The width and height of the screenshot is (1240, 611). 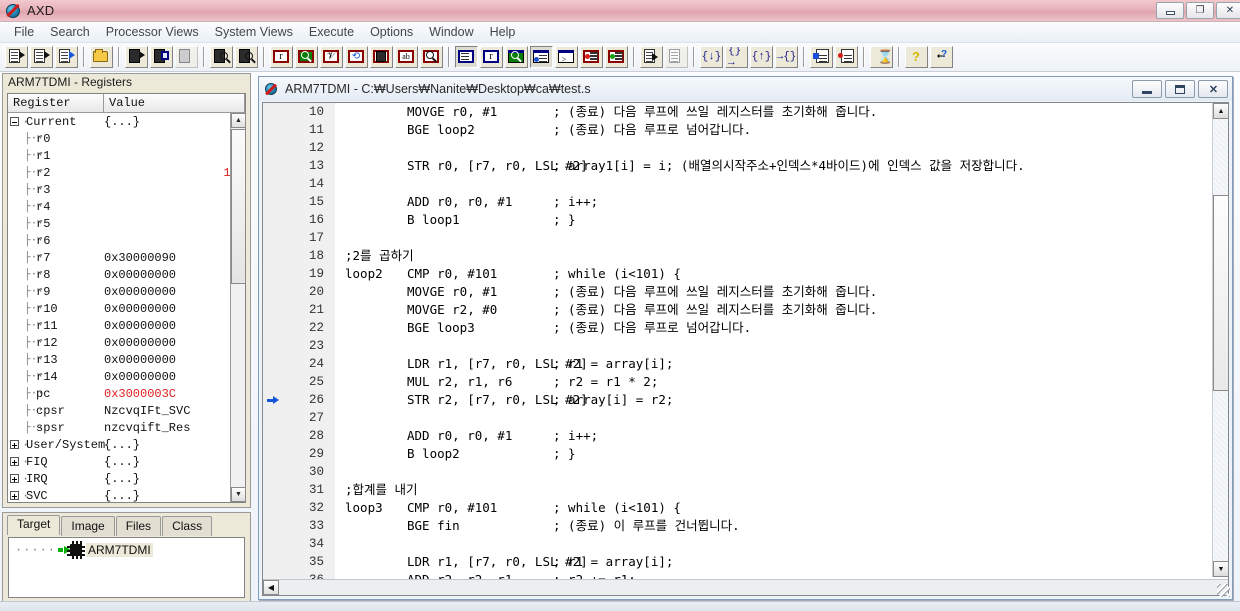 I want to click on line-number: 22, so click(x=299, y=328).